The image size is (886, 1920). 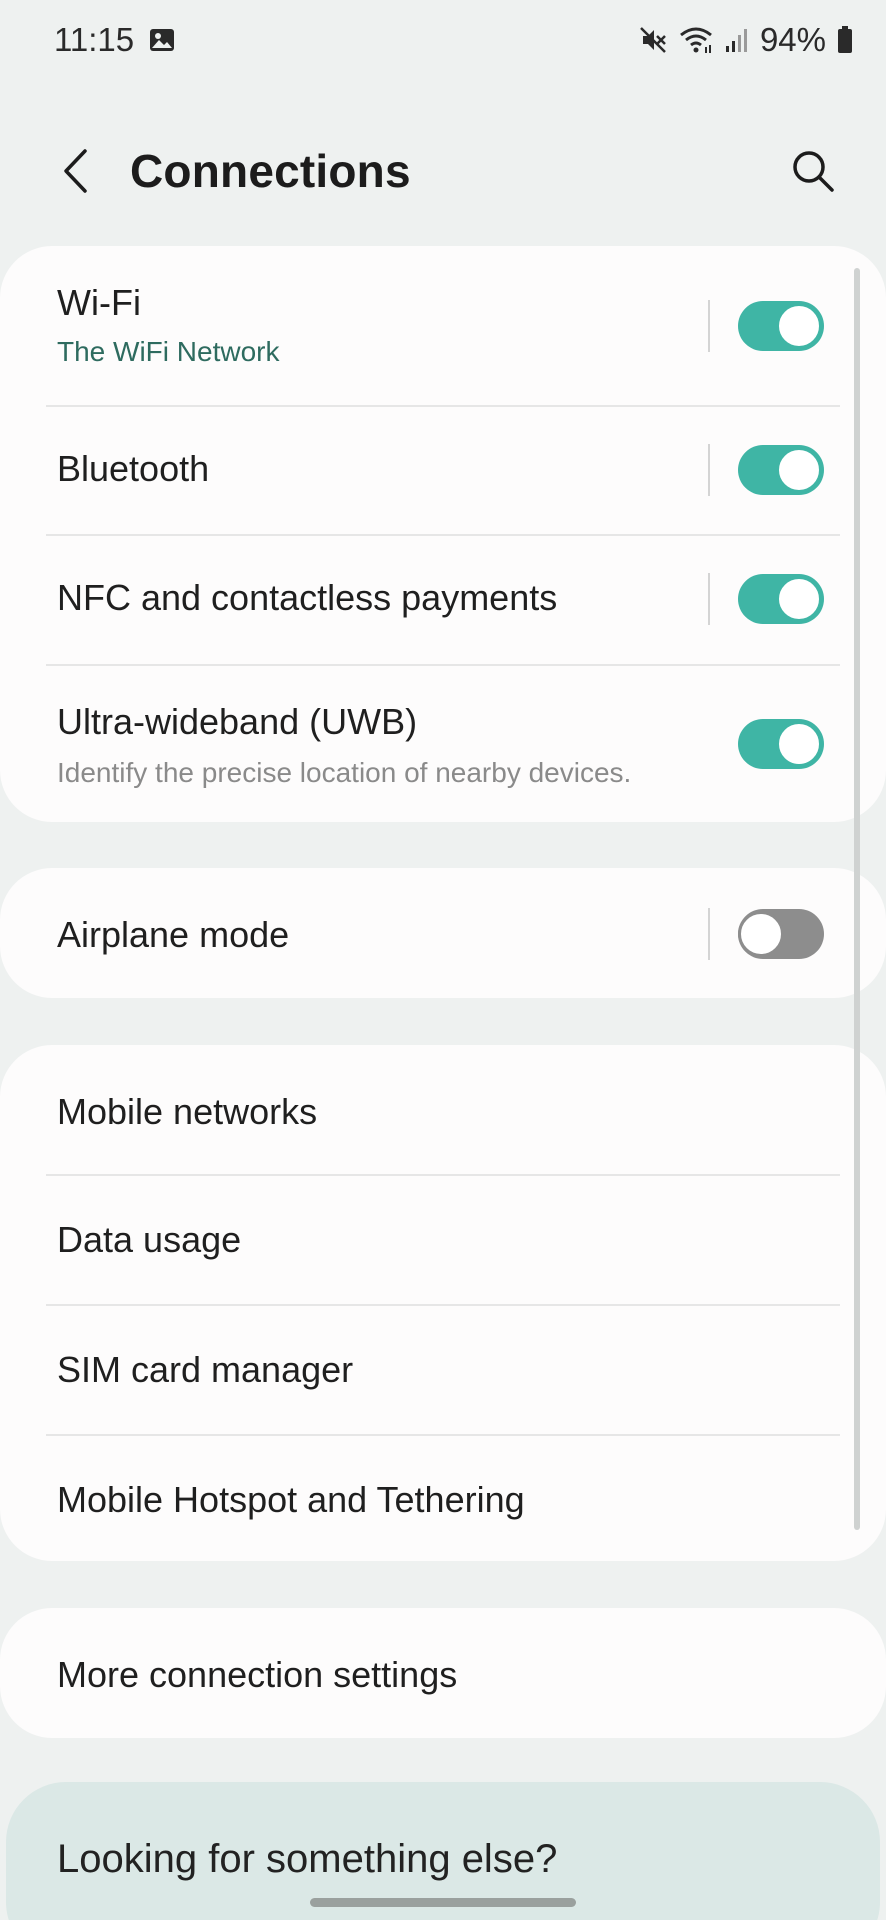 I want to click on battery-percent: 94%, so click(x=792, y=39).